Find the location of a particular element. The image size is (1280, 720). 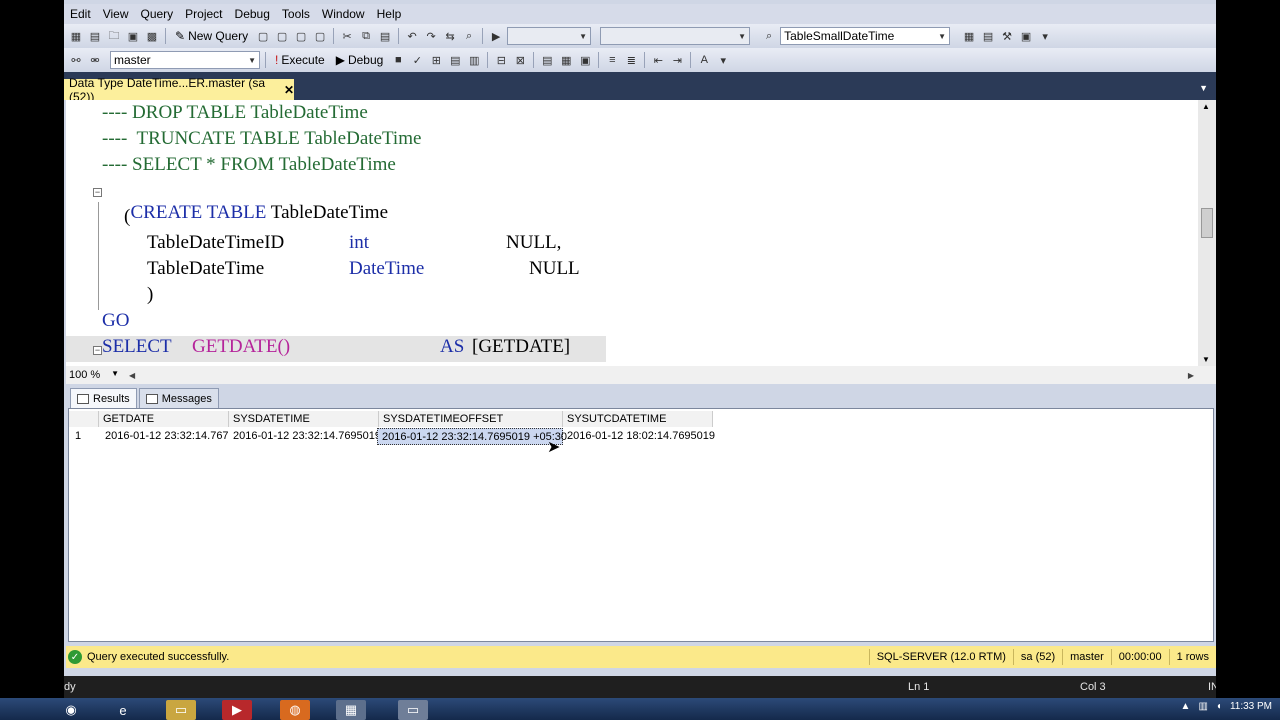

close-icon: ✕ is located at coordinates (289, 90).